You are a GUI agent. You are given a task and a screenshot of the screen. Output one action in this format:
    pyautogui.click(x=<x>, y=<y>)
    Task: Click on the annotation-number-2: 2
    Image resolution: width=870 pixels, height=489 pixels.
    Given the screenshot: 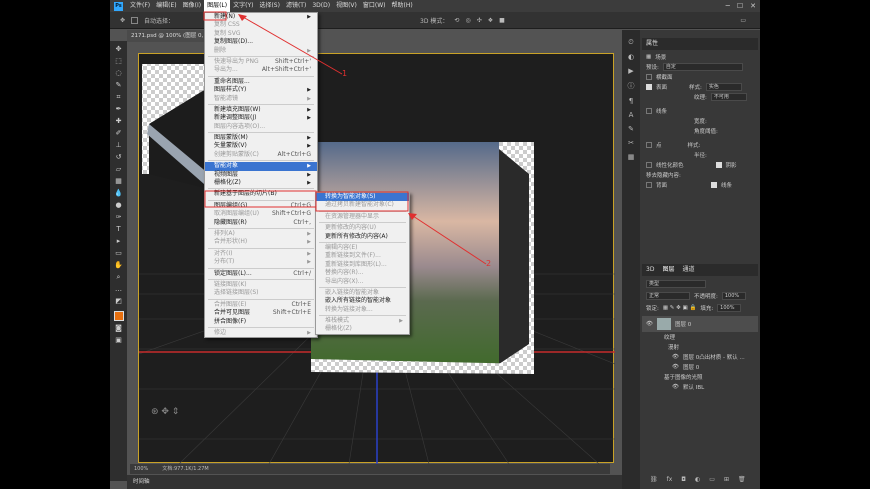 What is the action you would take?
    pyautogui.click(x=488, y=263)
    